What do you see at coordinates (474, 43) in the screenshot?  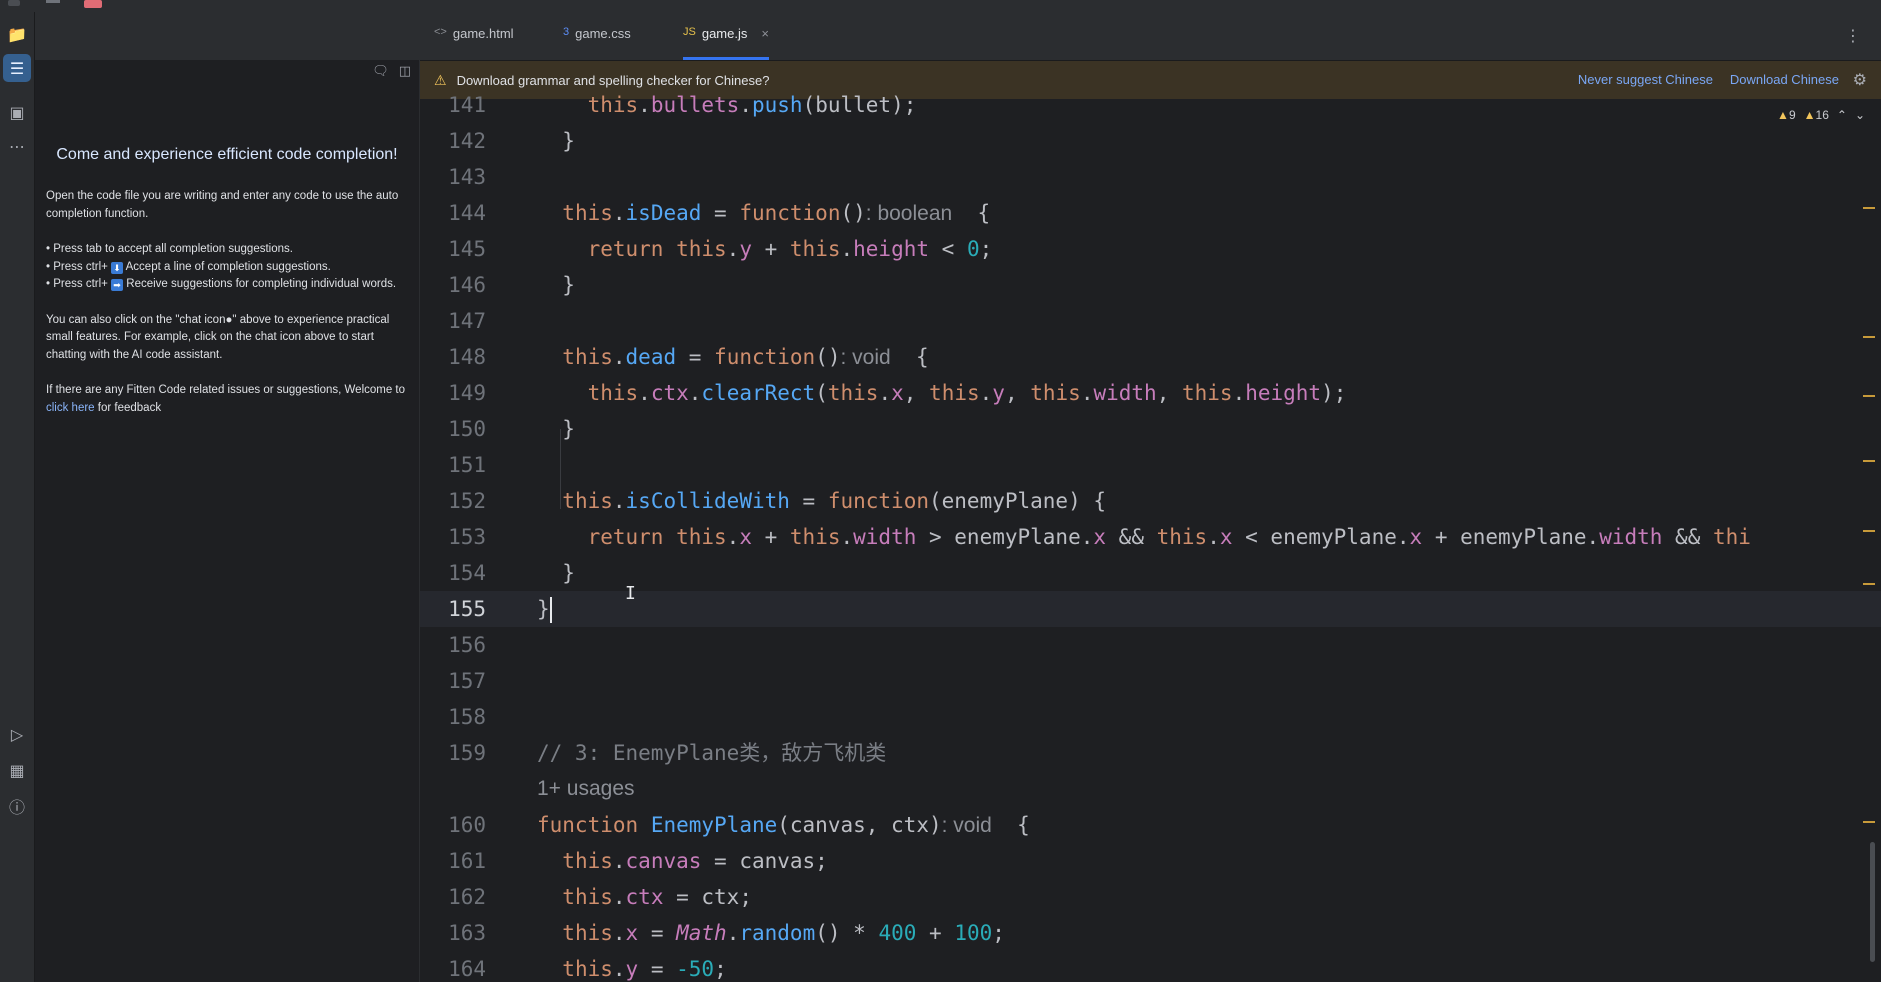 I see `tab-game-html: <> game.html` at bounding box center [474, 43].